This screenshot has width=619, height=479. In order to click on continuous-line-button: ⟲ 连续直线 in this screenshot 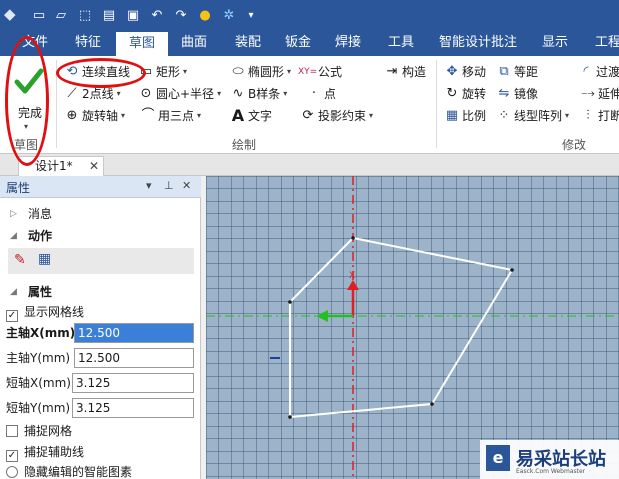, I will do `click(97, 72)`.